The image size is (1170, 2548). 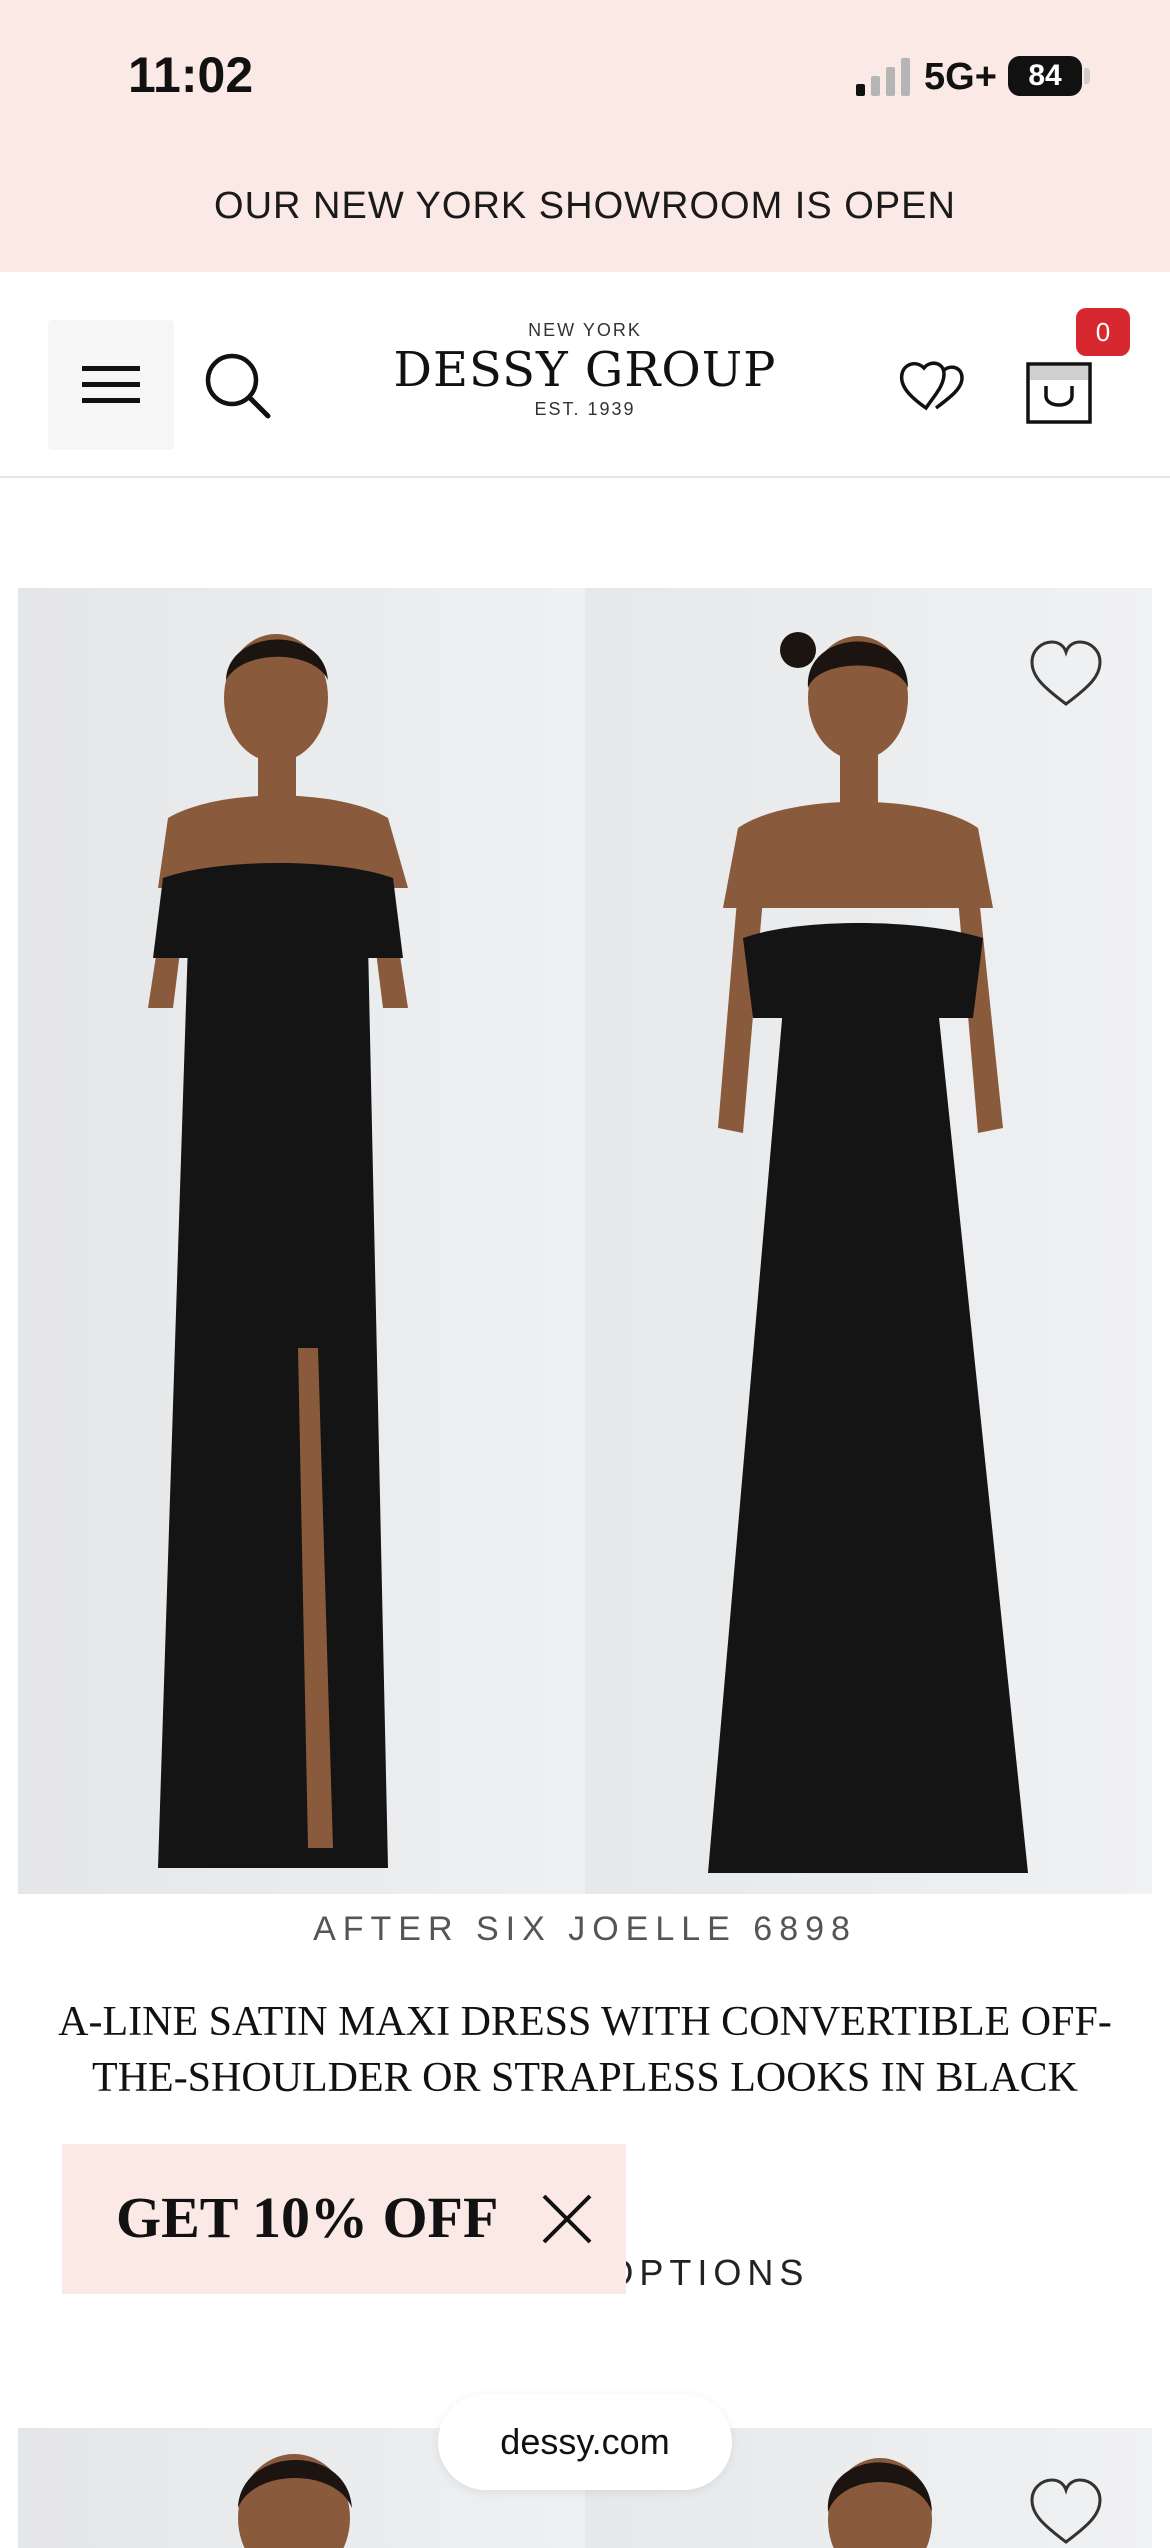 I want to click on discount-popup: GET 10% OFF, so click(x=344, y=2219).